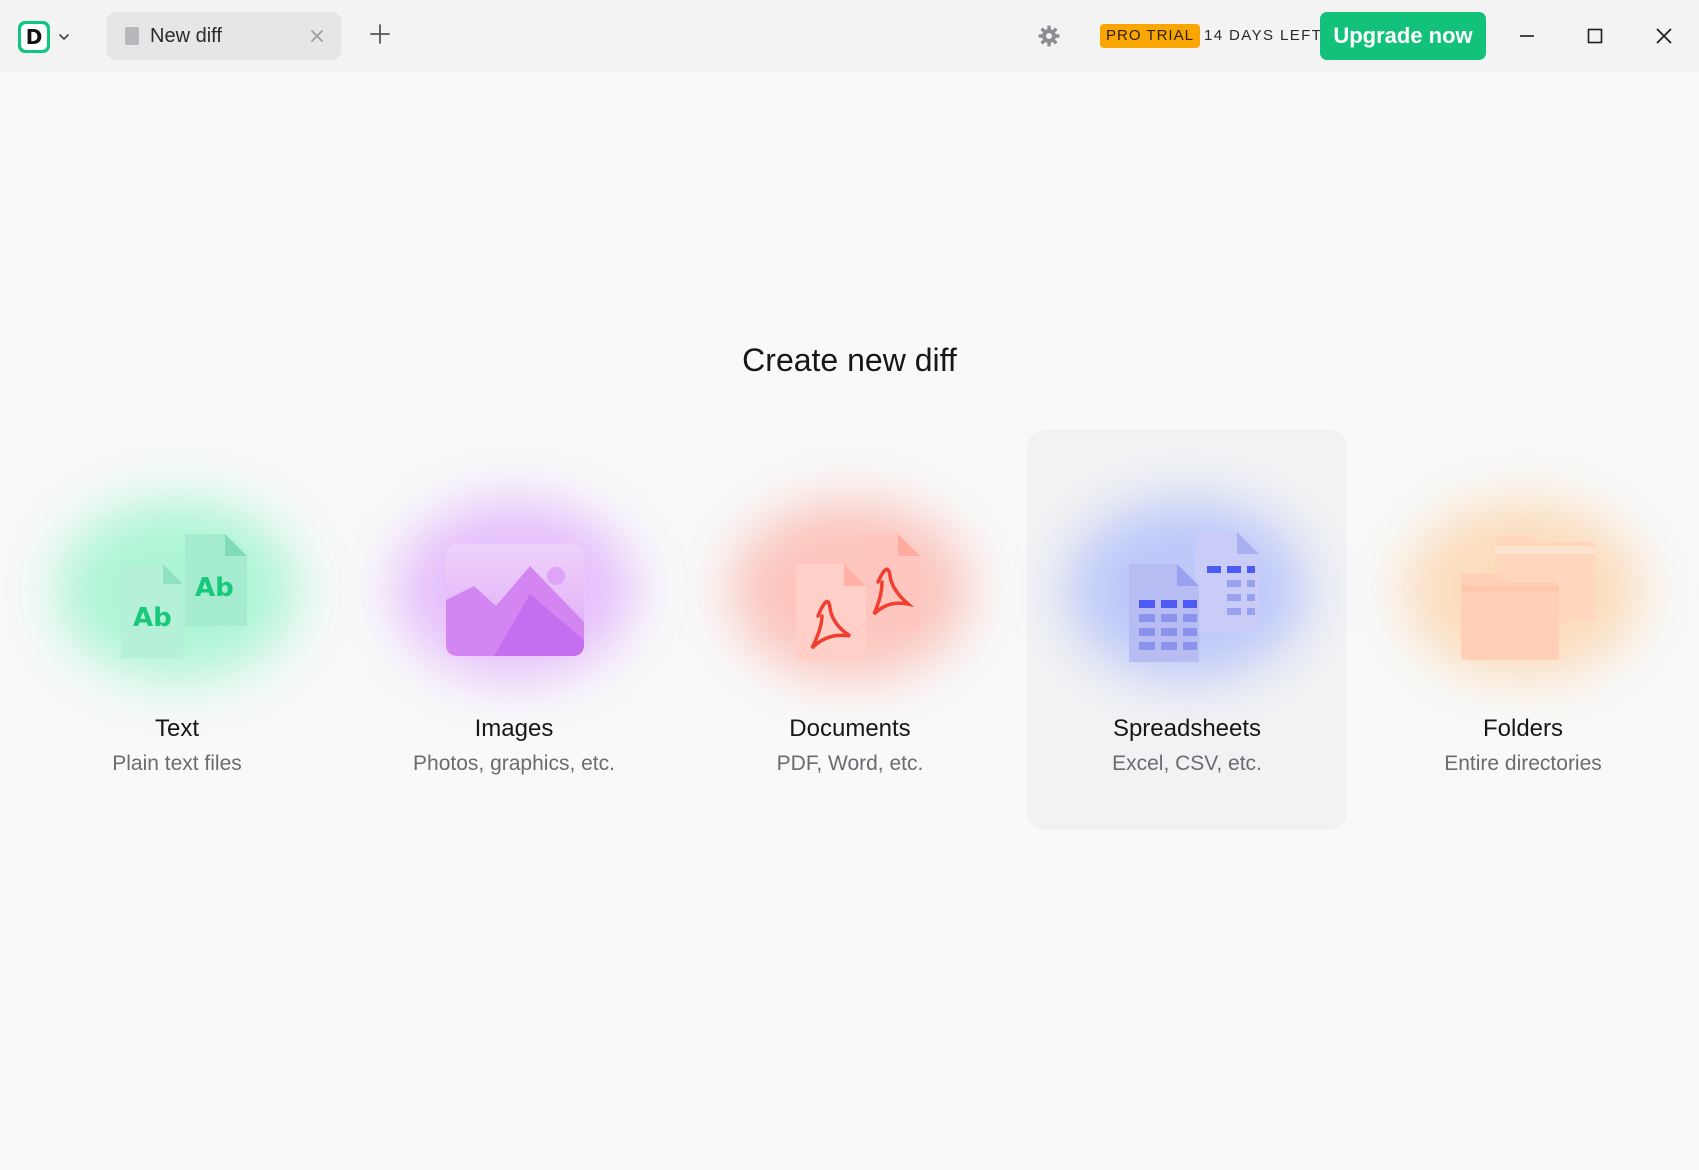 This screenshot has width=1699, height=1170. I want to click on card-text: Ab Ab Text Plain text files, so click(177, 630).